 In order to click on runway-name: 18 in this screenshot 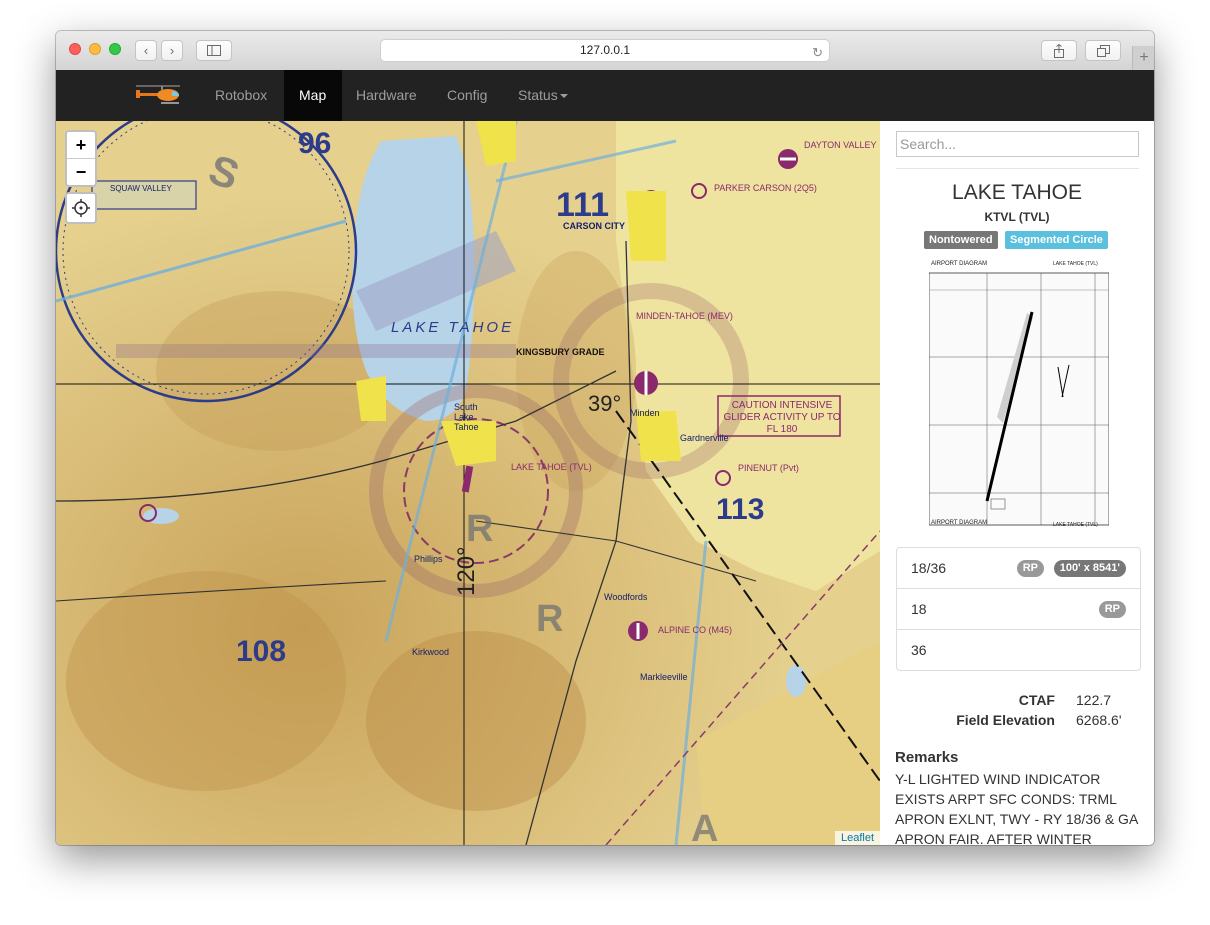, I will do `click(919, 609)`.